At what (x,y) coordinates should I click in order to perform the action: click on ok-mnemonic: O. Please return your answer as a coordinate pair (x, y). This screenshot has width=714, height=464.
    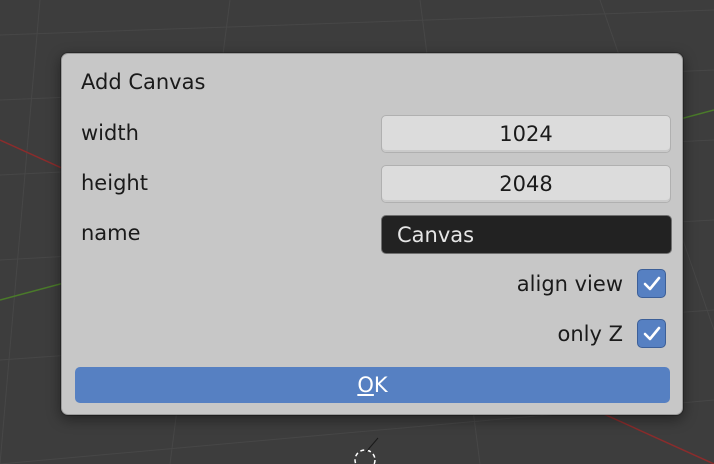
    Looking at the image, I should click on (365, 385).